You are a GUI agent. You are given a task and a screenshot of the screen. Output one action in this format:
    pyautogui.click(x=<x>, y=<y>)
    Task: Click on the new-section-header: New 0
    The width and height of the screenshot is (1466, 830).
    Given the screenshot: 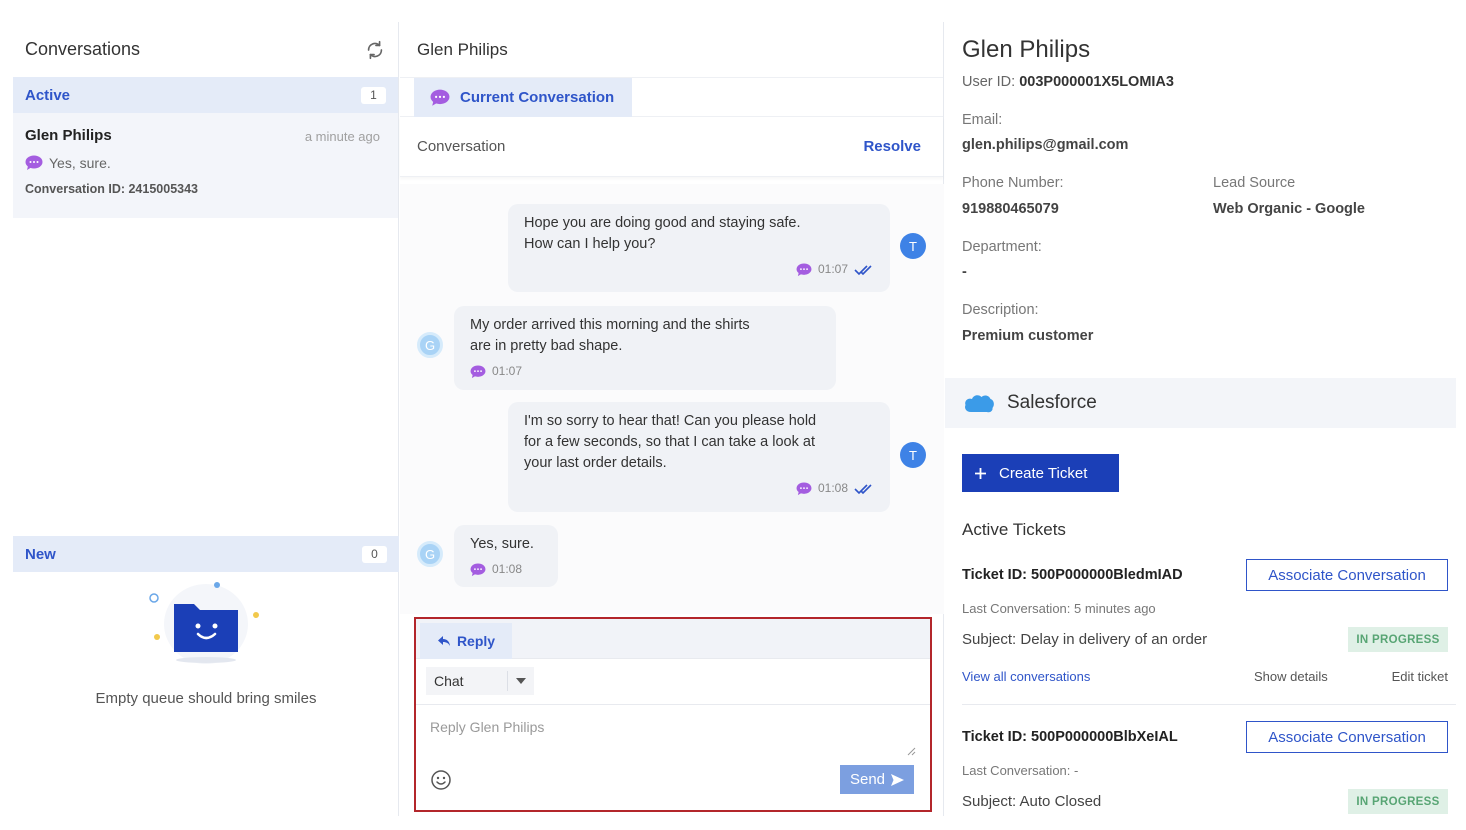 What is the action you would take?
    pyautogui.click(x=206, y=554)
    